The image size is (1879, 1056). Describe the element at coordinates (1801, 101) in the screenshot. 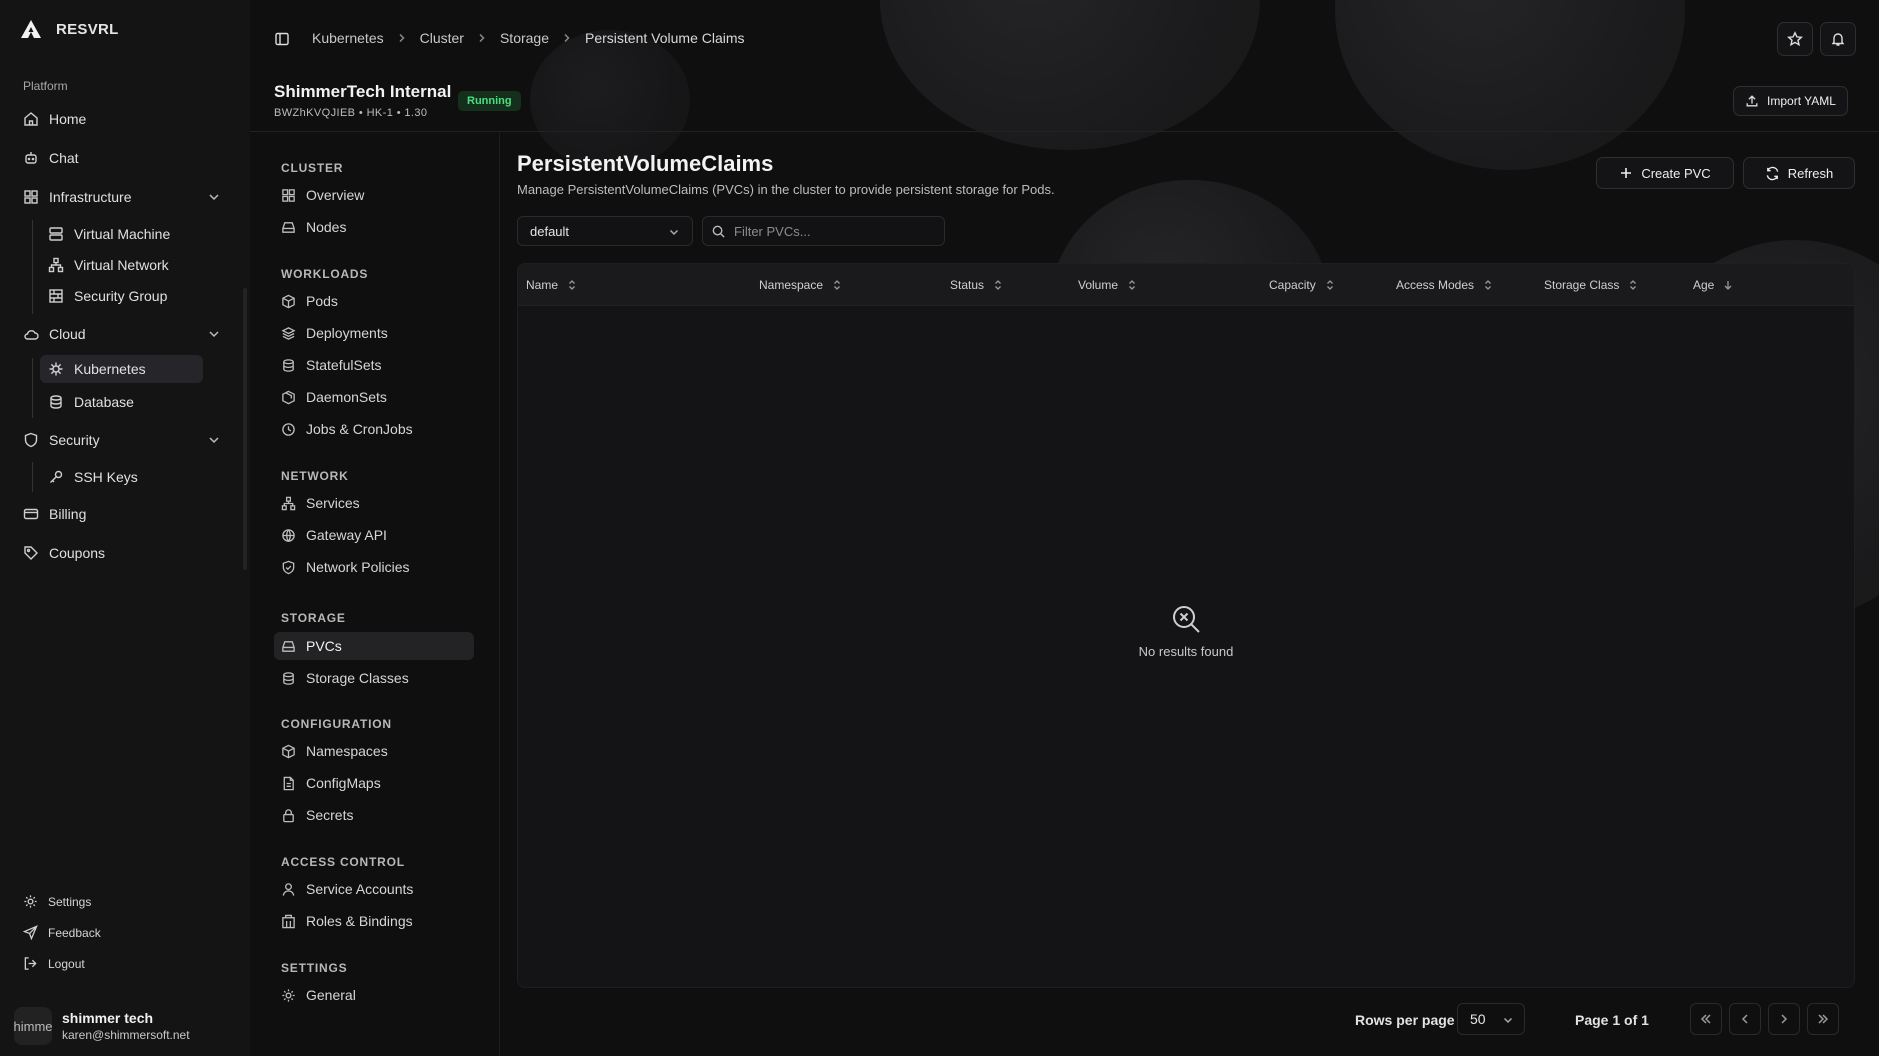

I see `import-yaml-label: Import YAML` at that location.